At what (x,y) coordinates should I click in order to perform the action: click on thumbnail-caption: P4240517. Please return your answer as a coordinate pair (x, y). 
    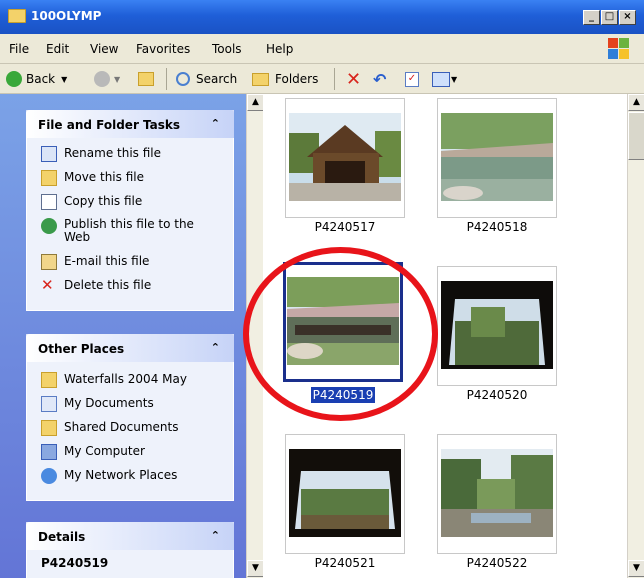
    Looking at the image, I should click on (345, 227).